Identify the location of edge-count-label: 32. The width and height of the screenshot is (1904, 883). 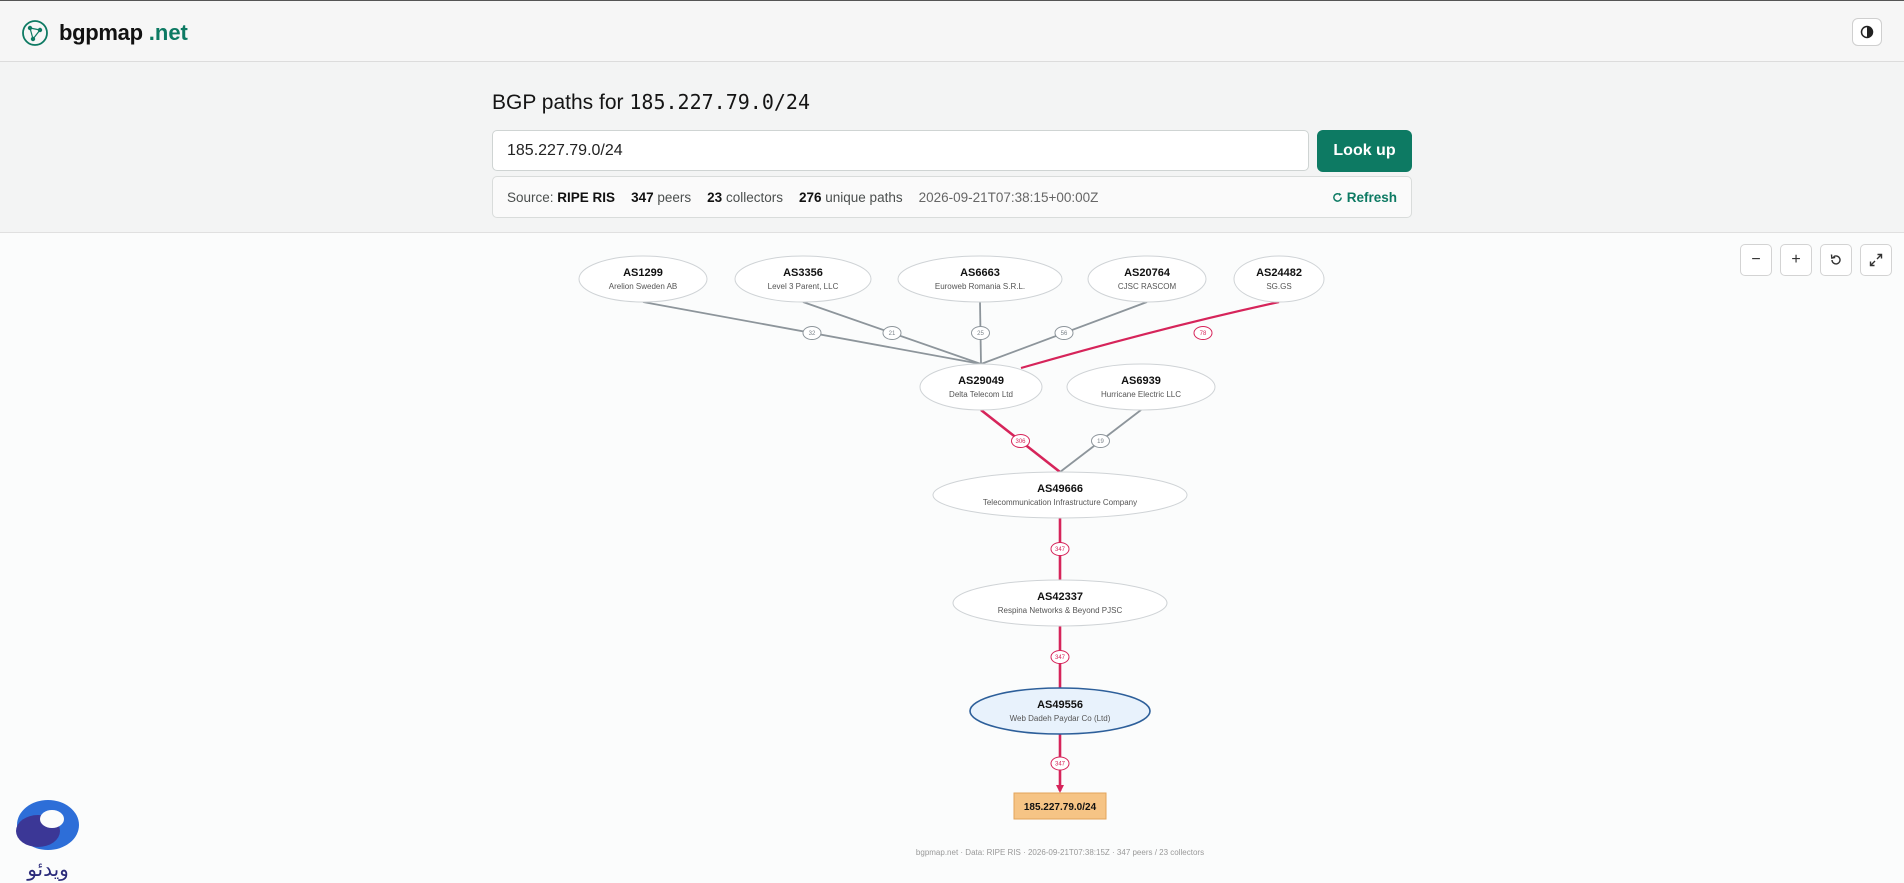
(812, 334).